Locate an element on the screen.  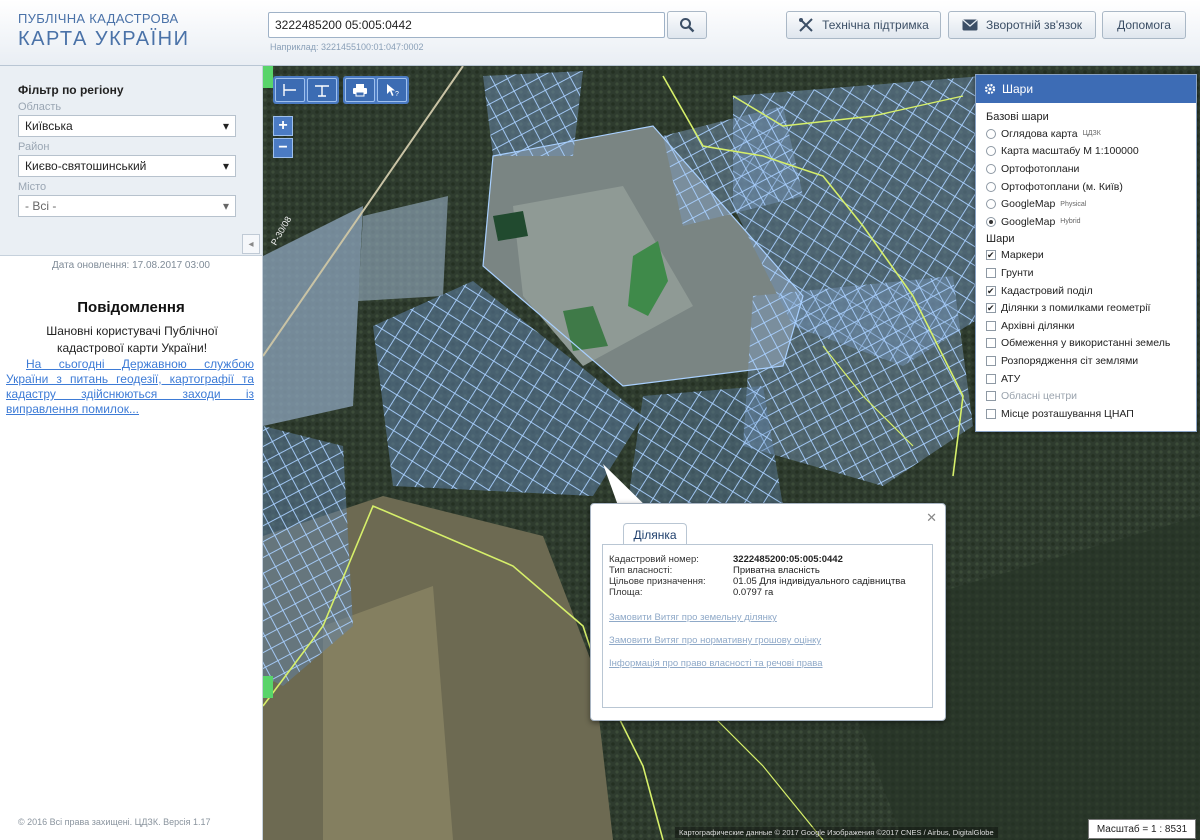
overlay-layer-option: Обмеження у використанні земель is located at coordinates (1087, 344).